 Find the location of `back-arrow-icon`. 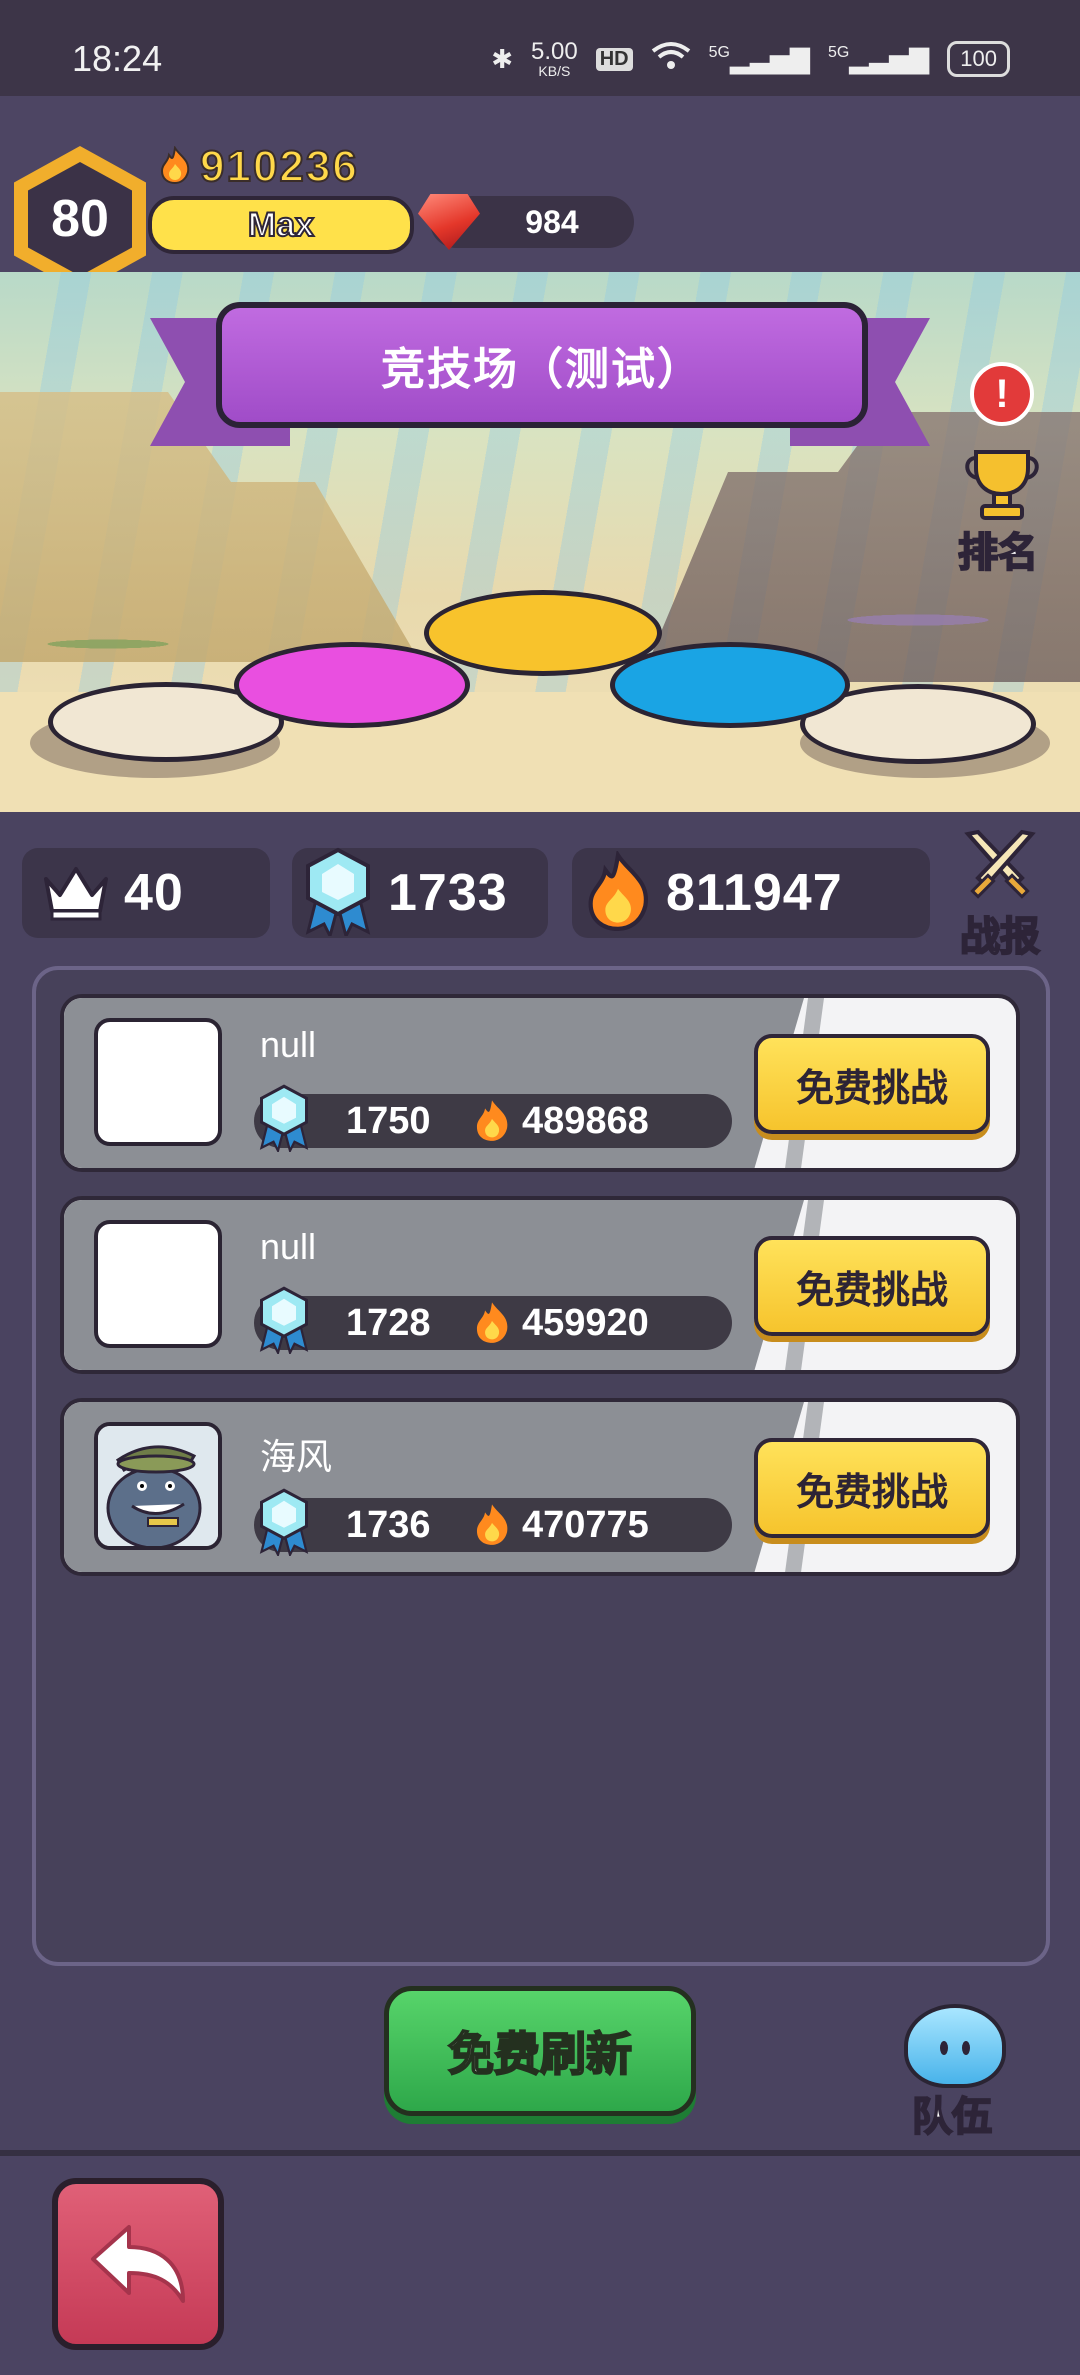

back-arrow-icon is located at coordinates (138, 2264).